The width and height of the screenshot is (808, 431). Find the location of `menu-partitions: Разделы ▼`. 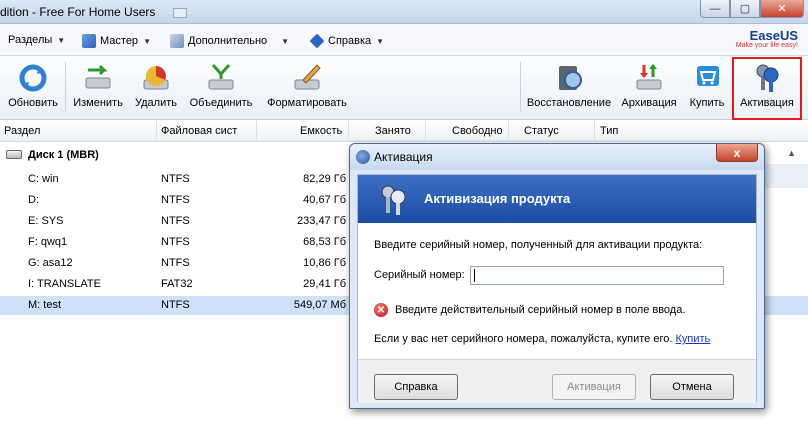

menu-partitions: Разделы ▼ is located at coordinates (36, 40).